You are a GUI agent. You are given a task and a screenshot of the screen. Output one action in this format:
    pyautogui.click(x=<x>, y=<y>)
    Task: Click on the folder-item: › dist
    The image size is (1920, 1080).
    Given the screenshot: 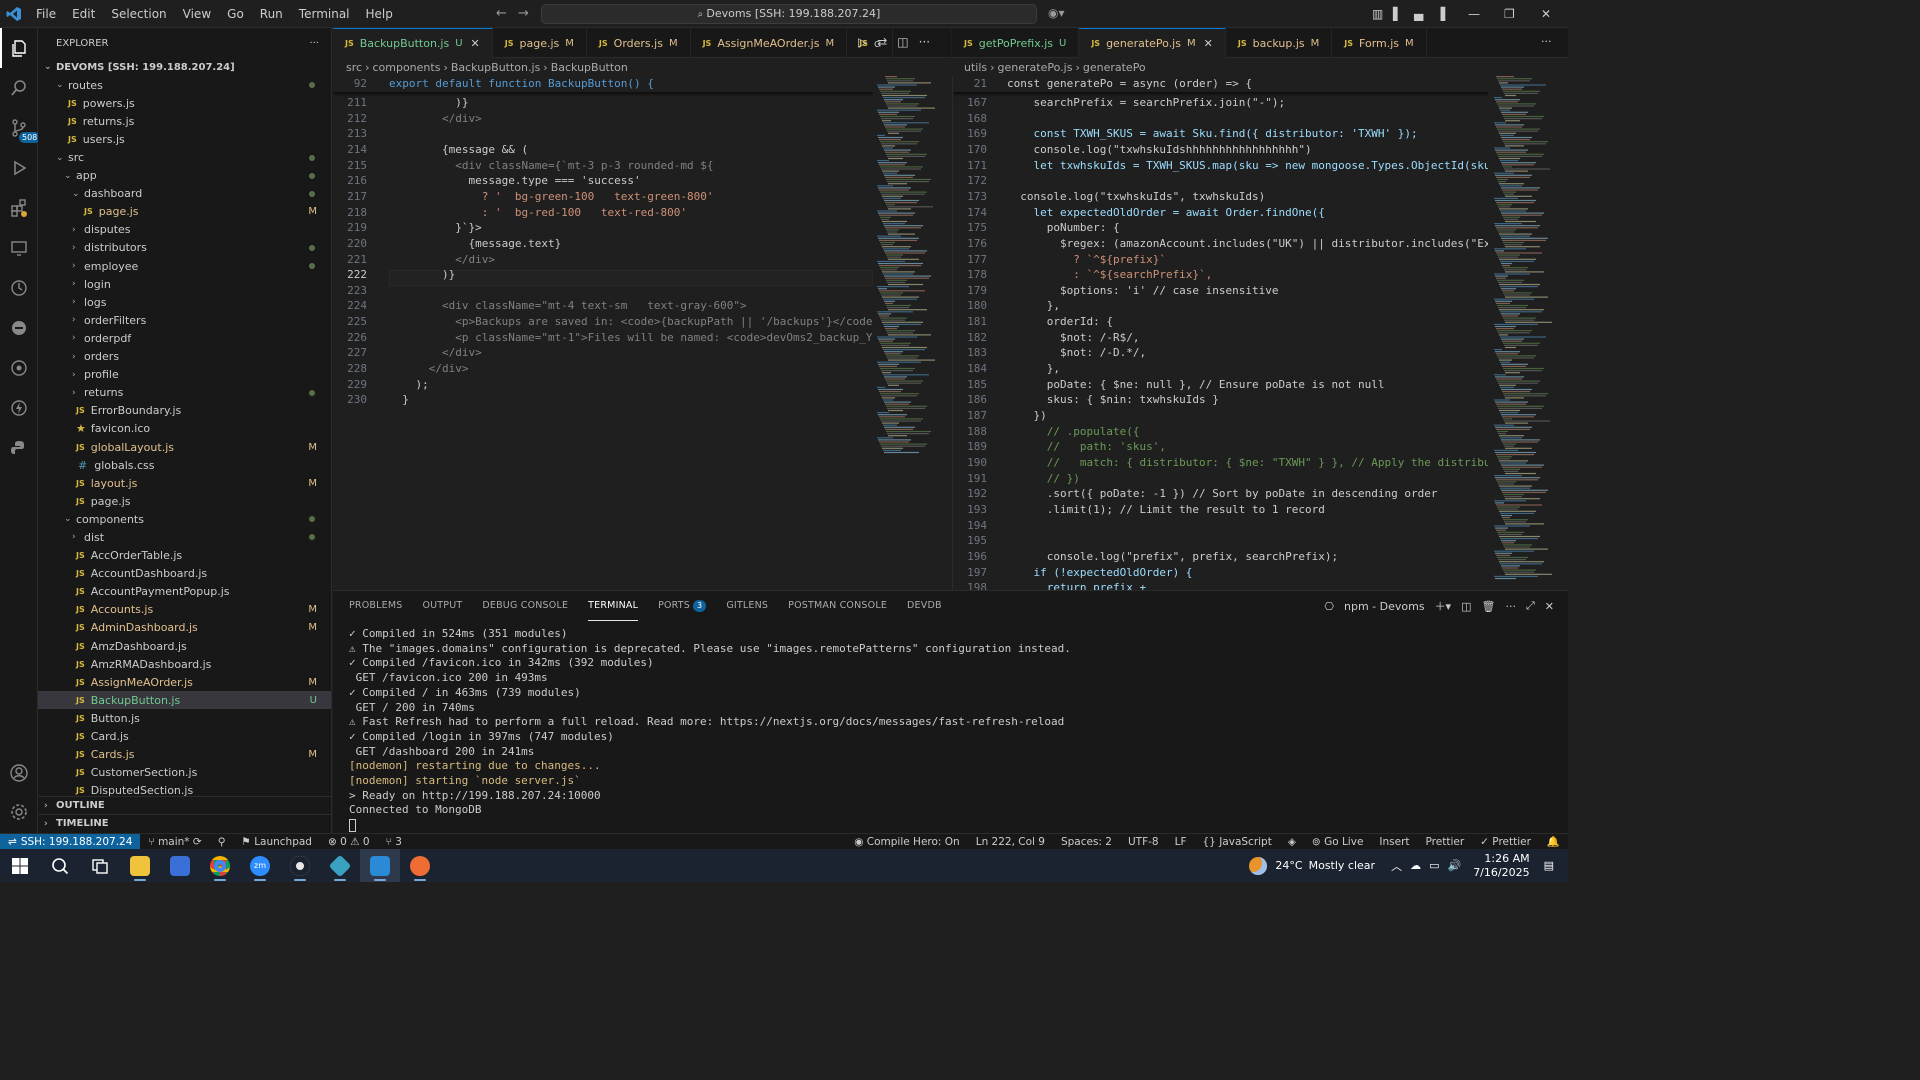 What is the action you would take?
    pyautogui.click(x=184, y=537)
    